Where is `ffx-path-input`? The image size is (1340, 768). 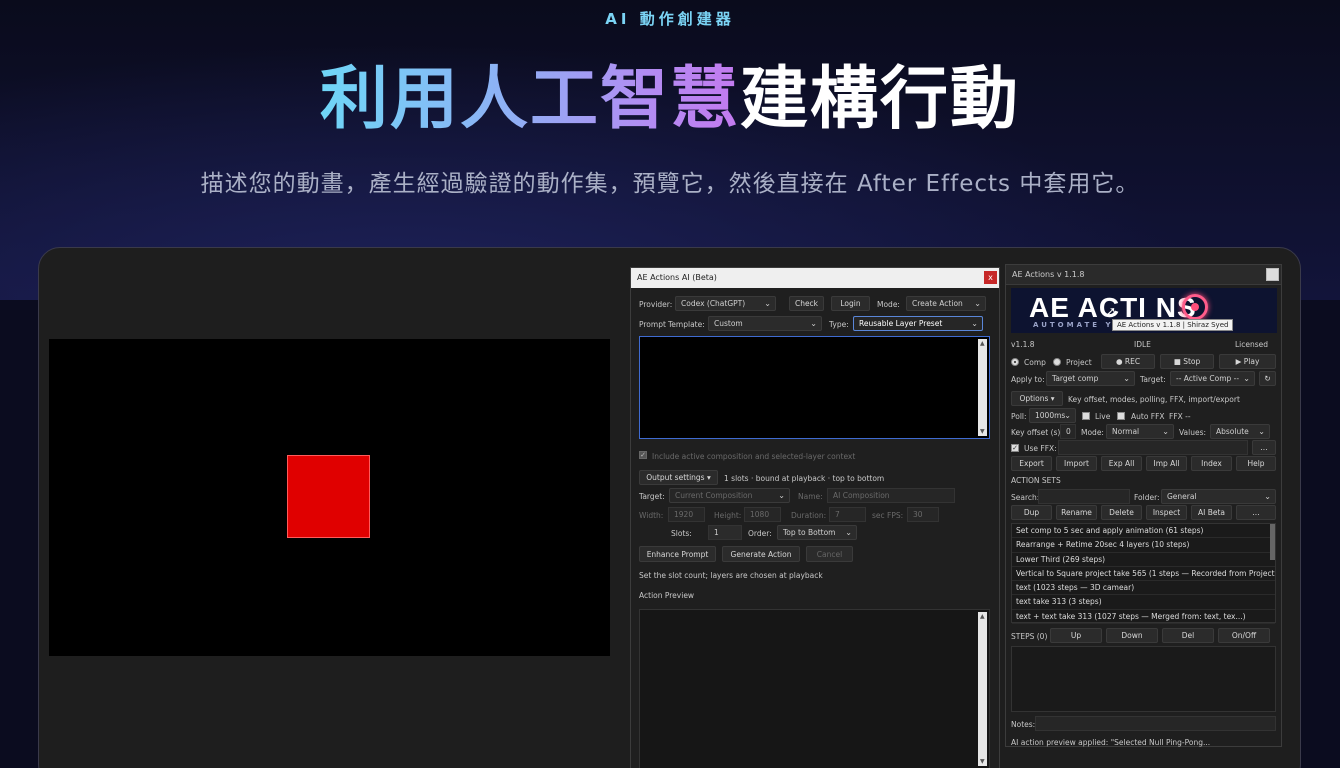 ffx-path-input is located at coordinates (1153, 447).